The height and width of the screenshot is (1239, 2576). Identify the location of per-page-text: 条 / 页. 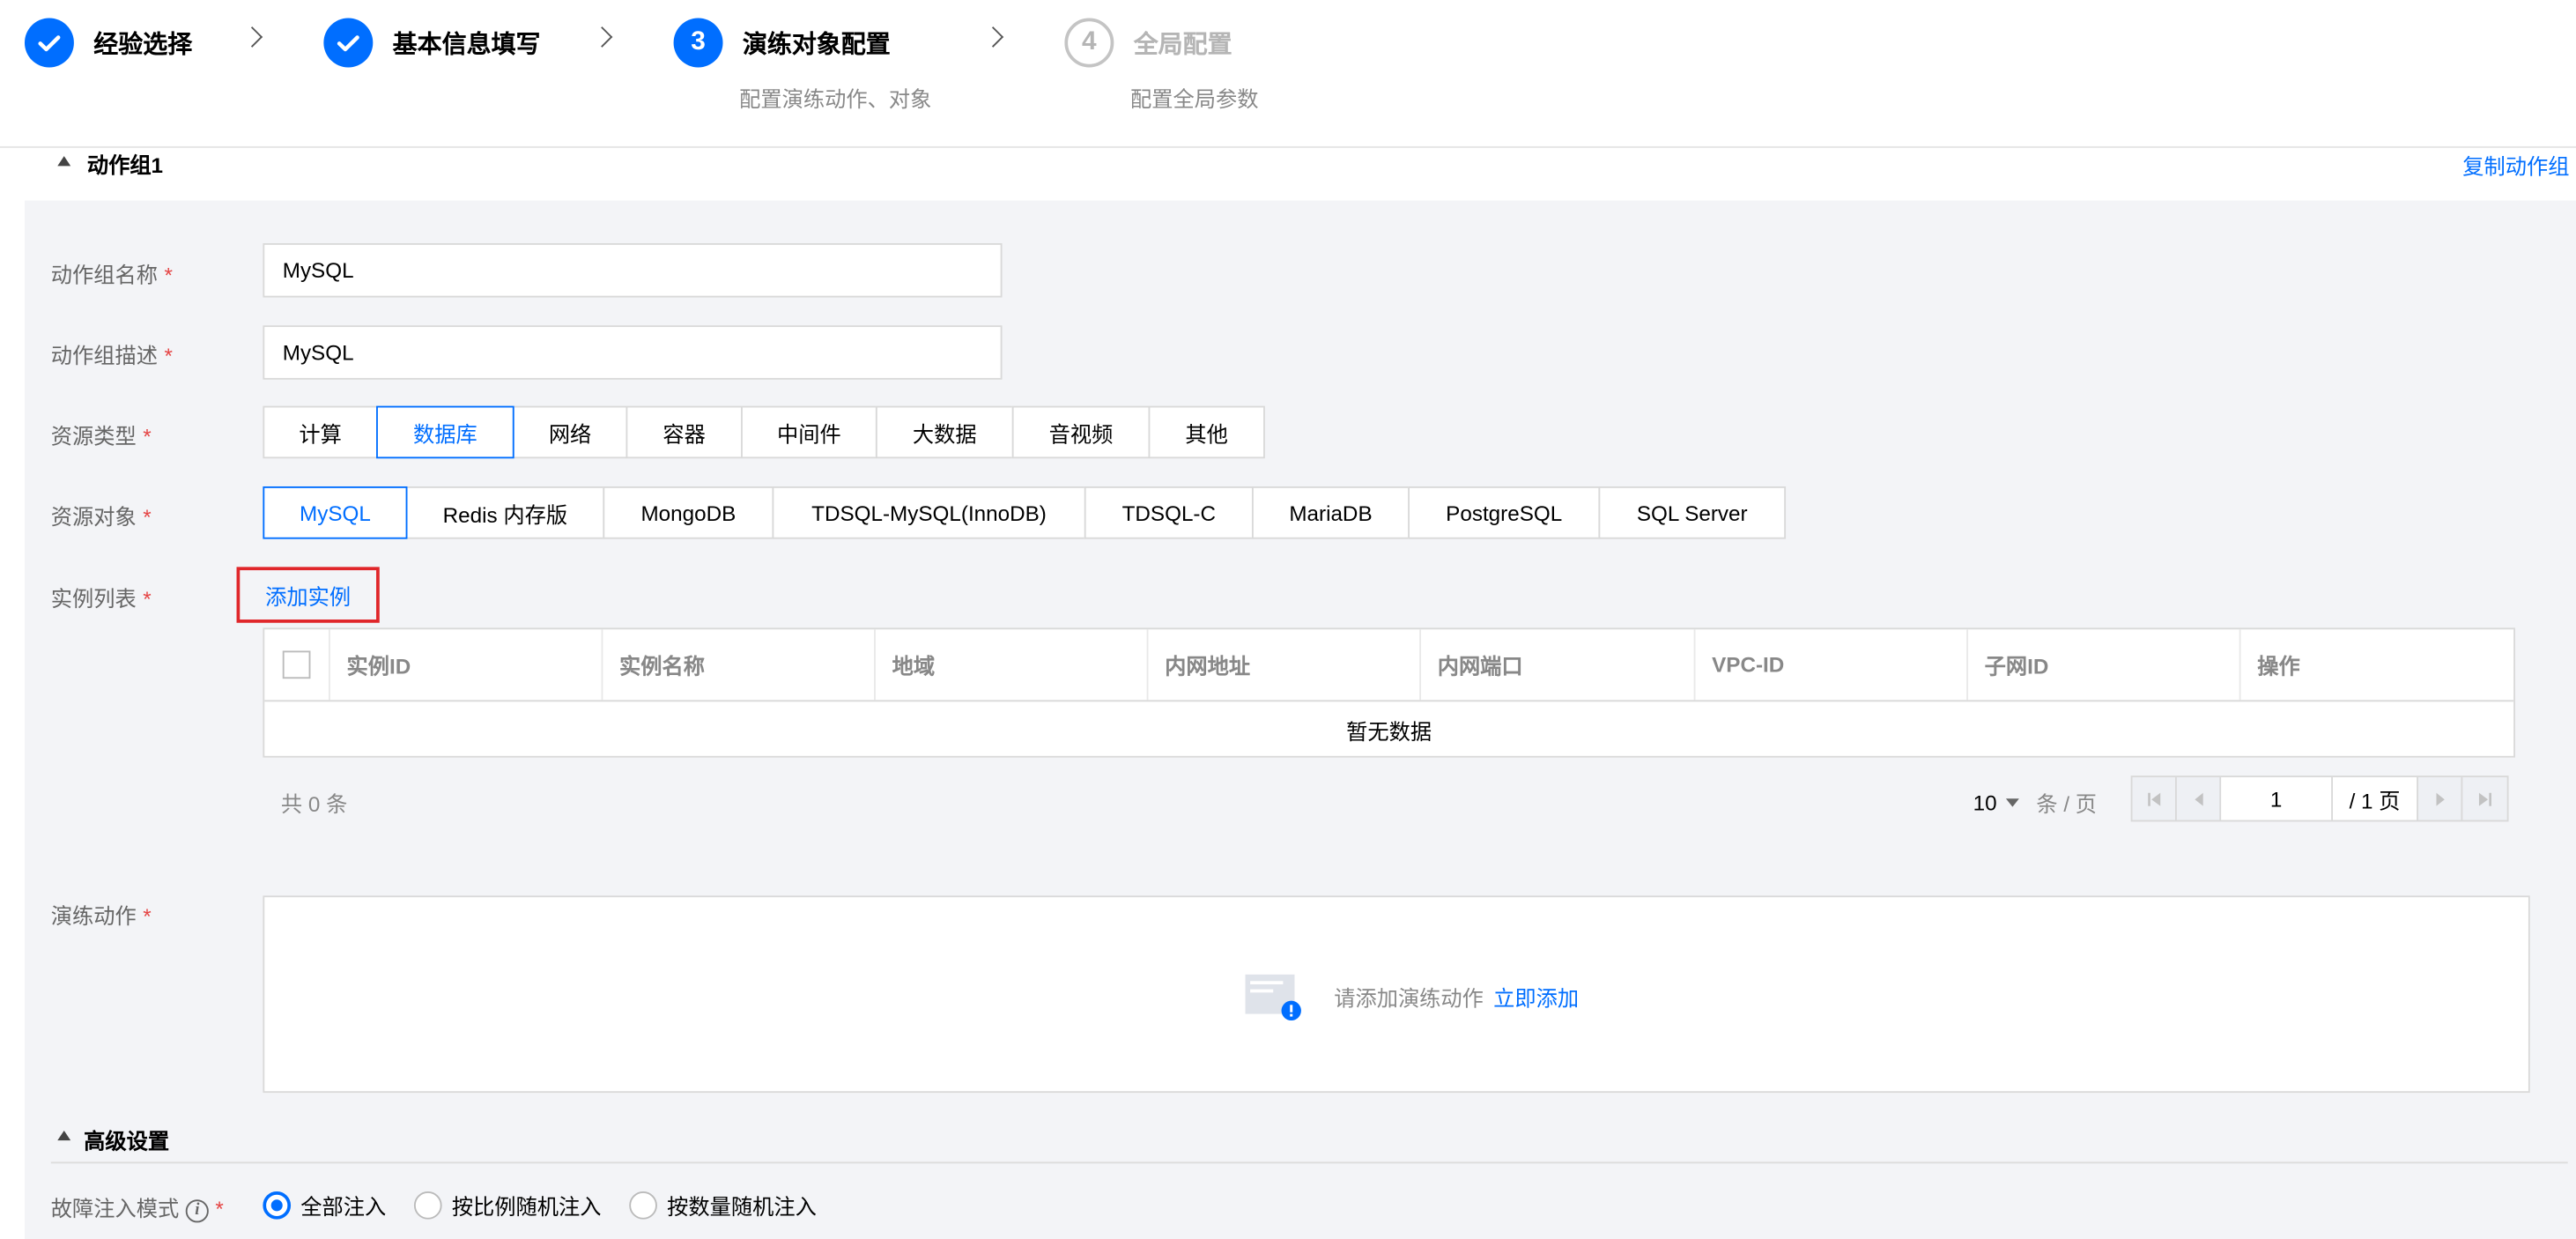
(2067, 804).